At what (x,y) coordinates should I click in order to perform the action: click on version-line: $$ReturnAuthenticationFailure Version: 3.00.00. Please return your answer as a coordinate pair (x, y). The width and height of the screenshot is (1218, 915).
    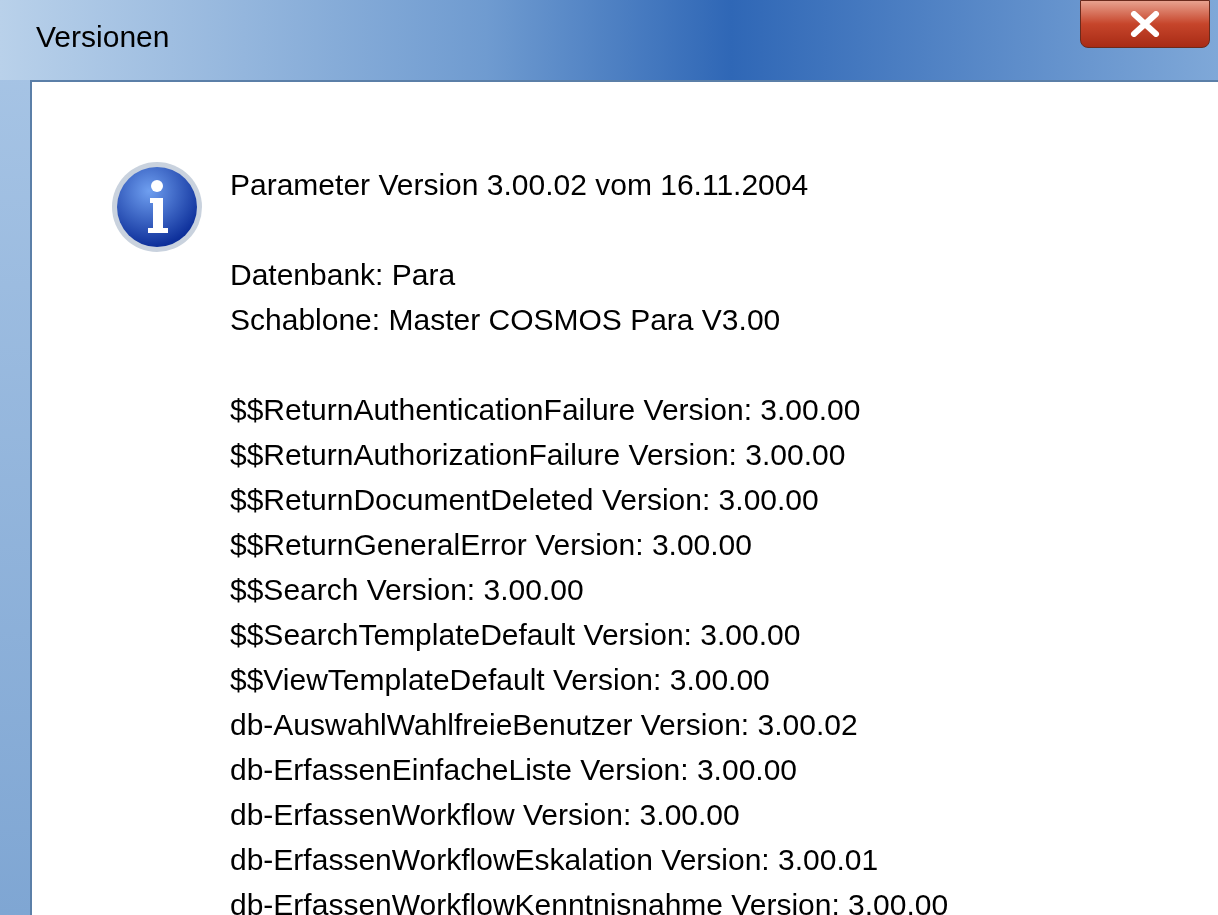
    Looking at the image, I should click on (546, 410).